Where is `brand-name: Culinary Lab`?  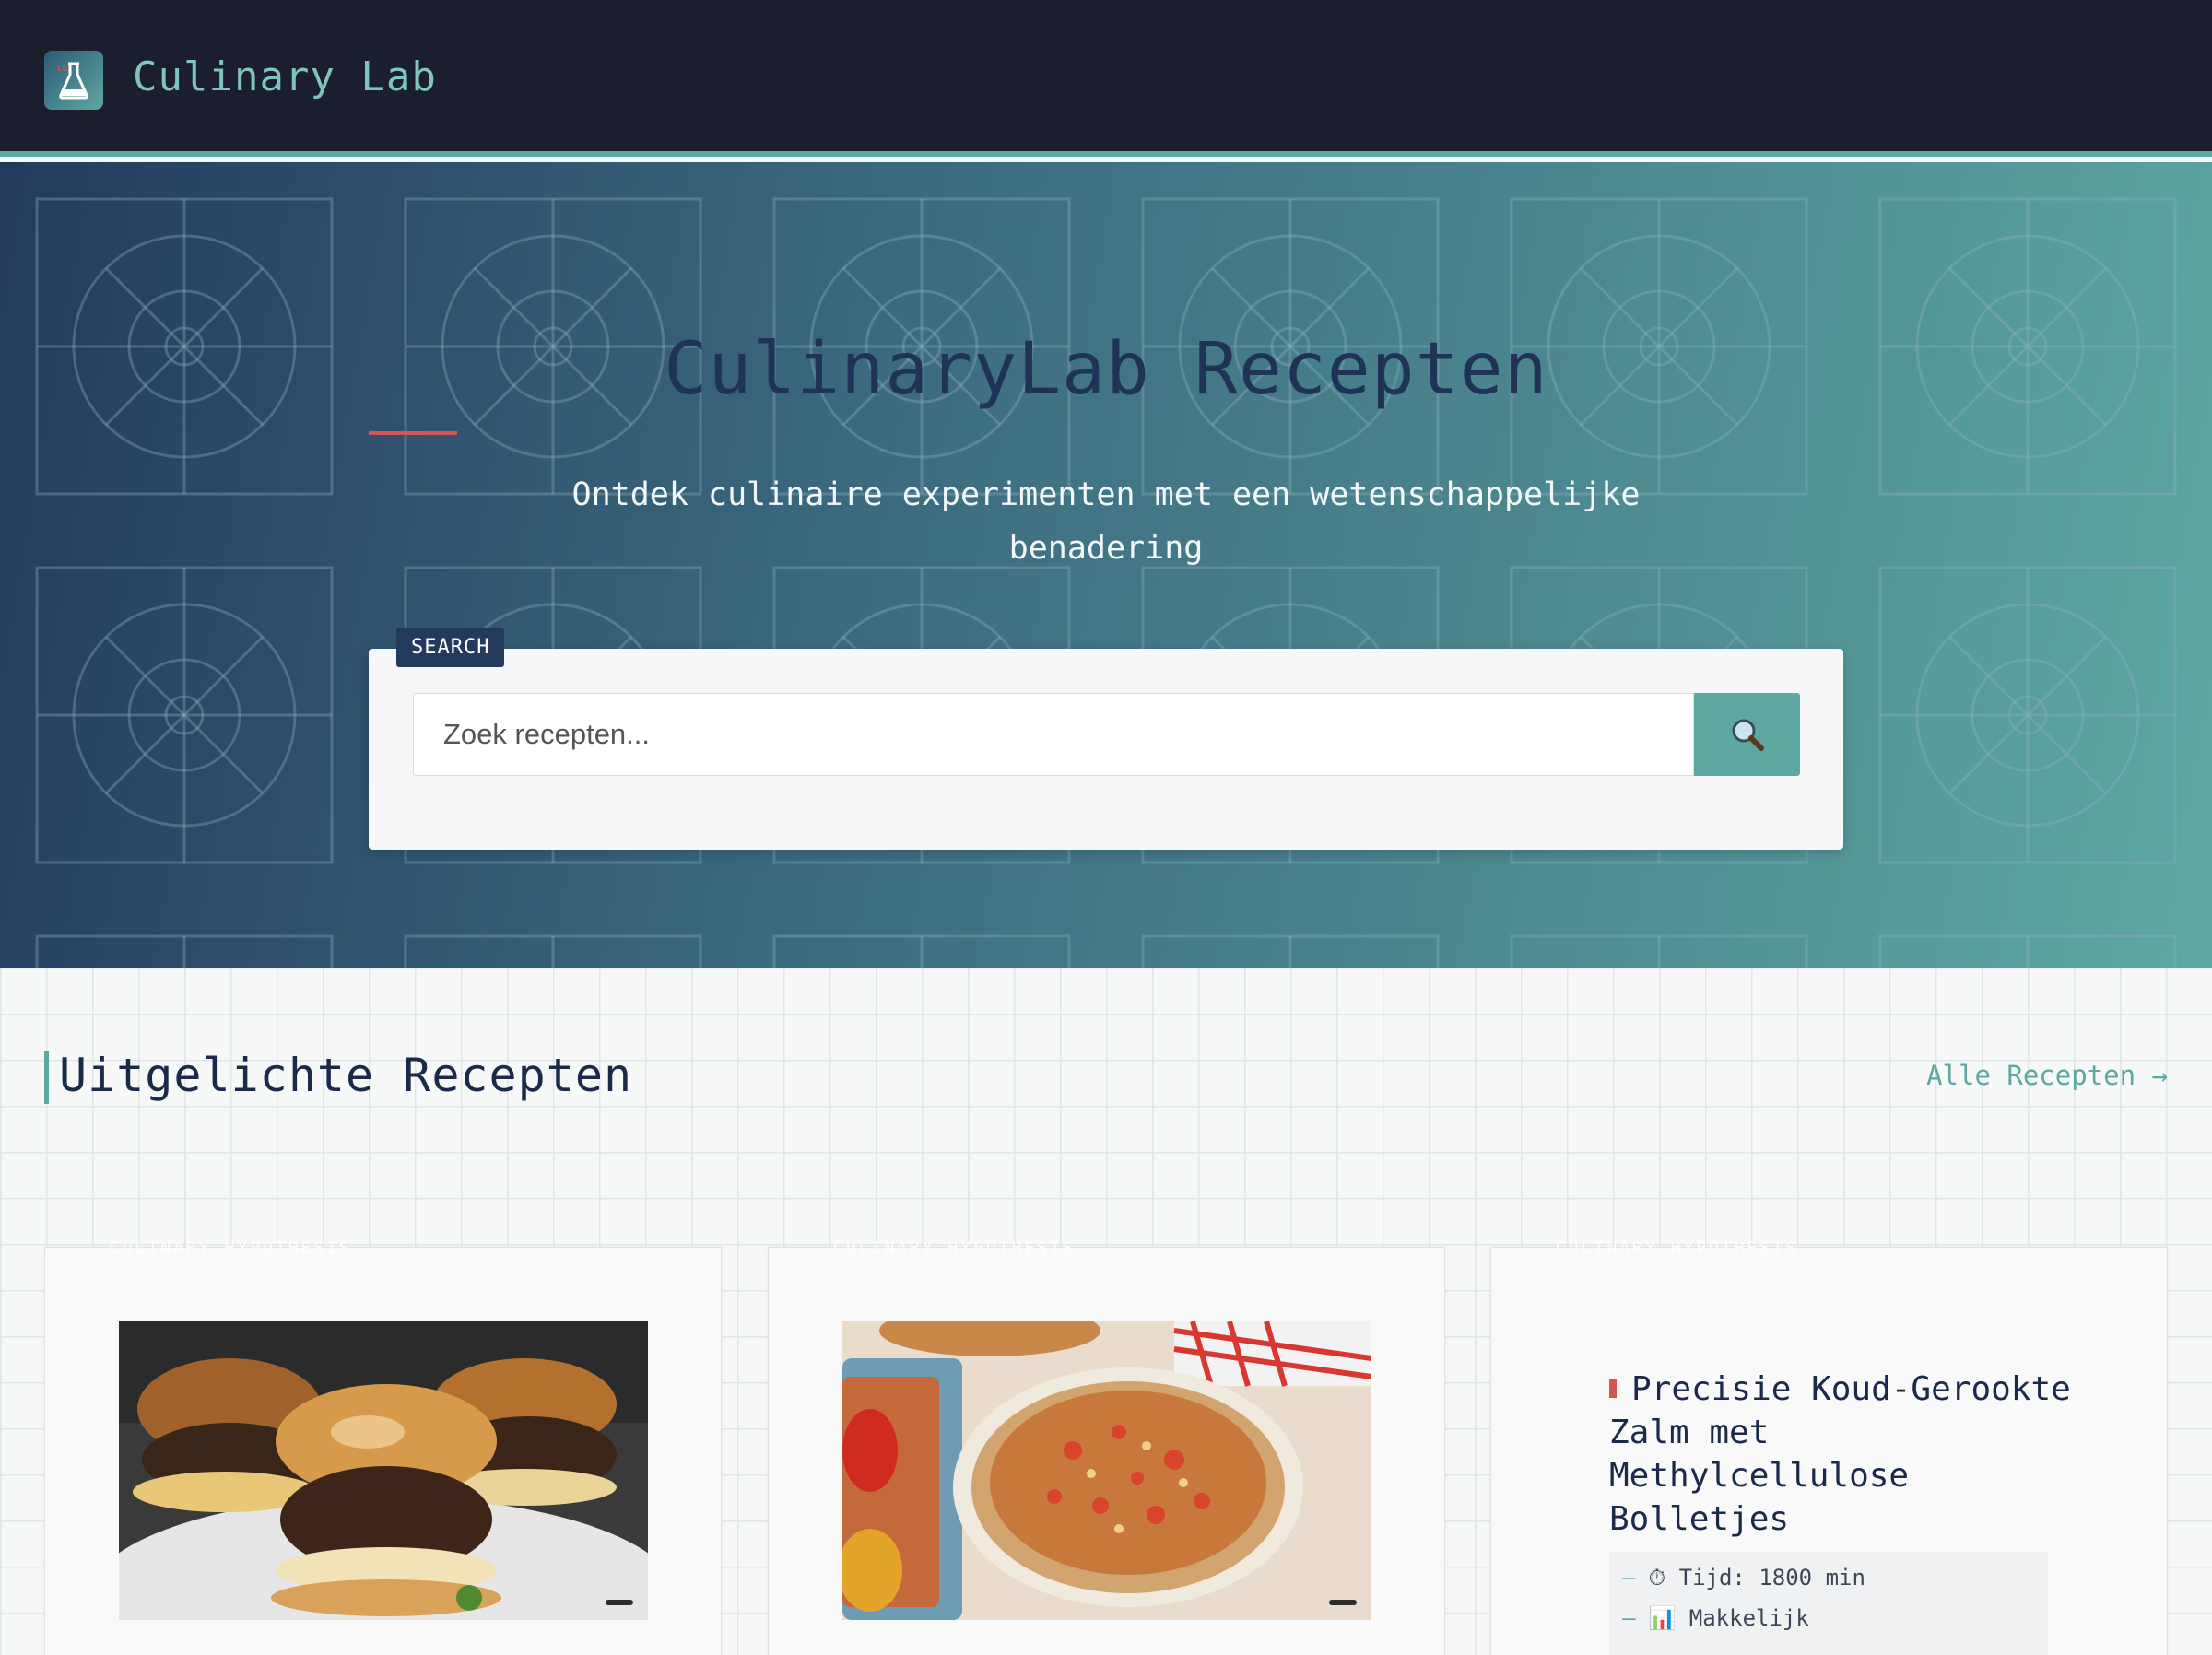 brand-name: Culinary Lab is located at coordinates (285, 76).